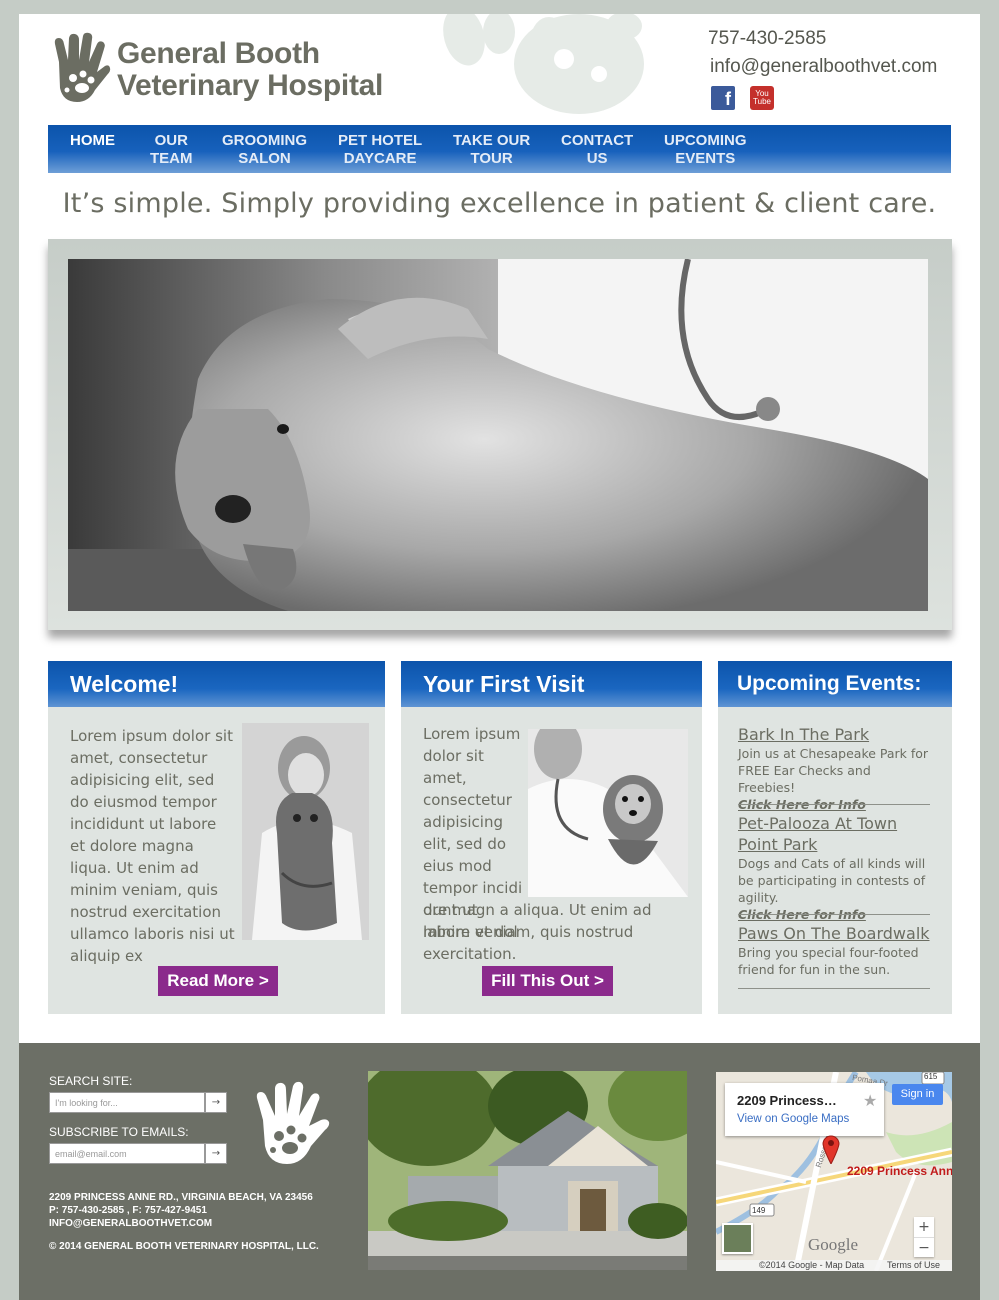 The width and height of the screenshot is (999, 1300). Describe the element at coordinates (834, 933) in the screenshot. I see `event-title: Paws On The Boardwalk` at that location.